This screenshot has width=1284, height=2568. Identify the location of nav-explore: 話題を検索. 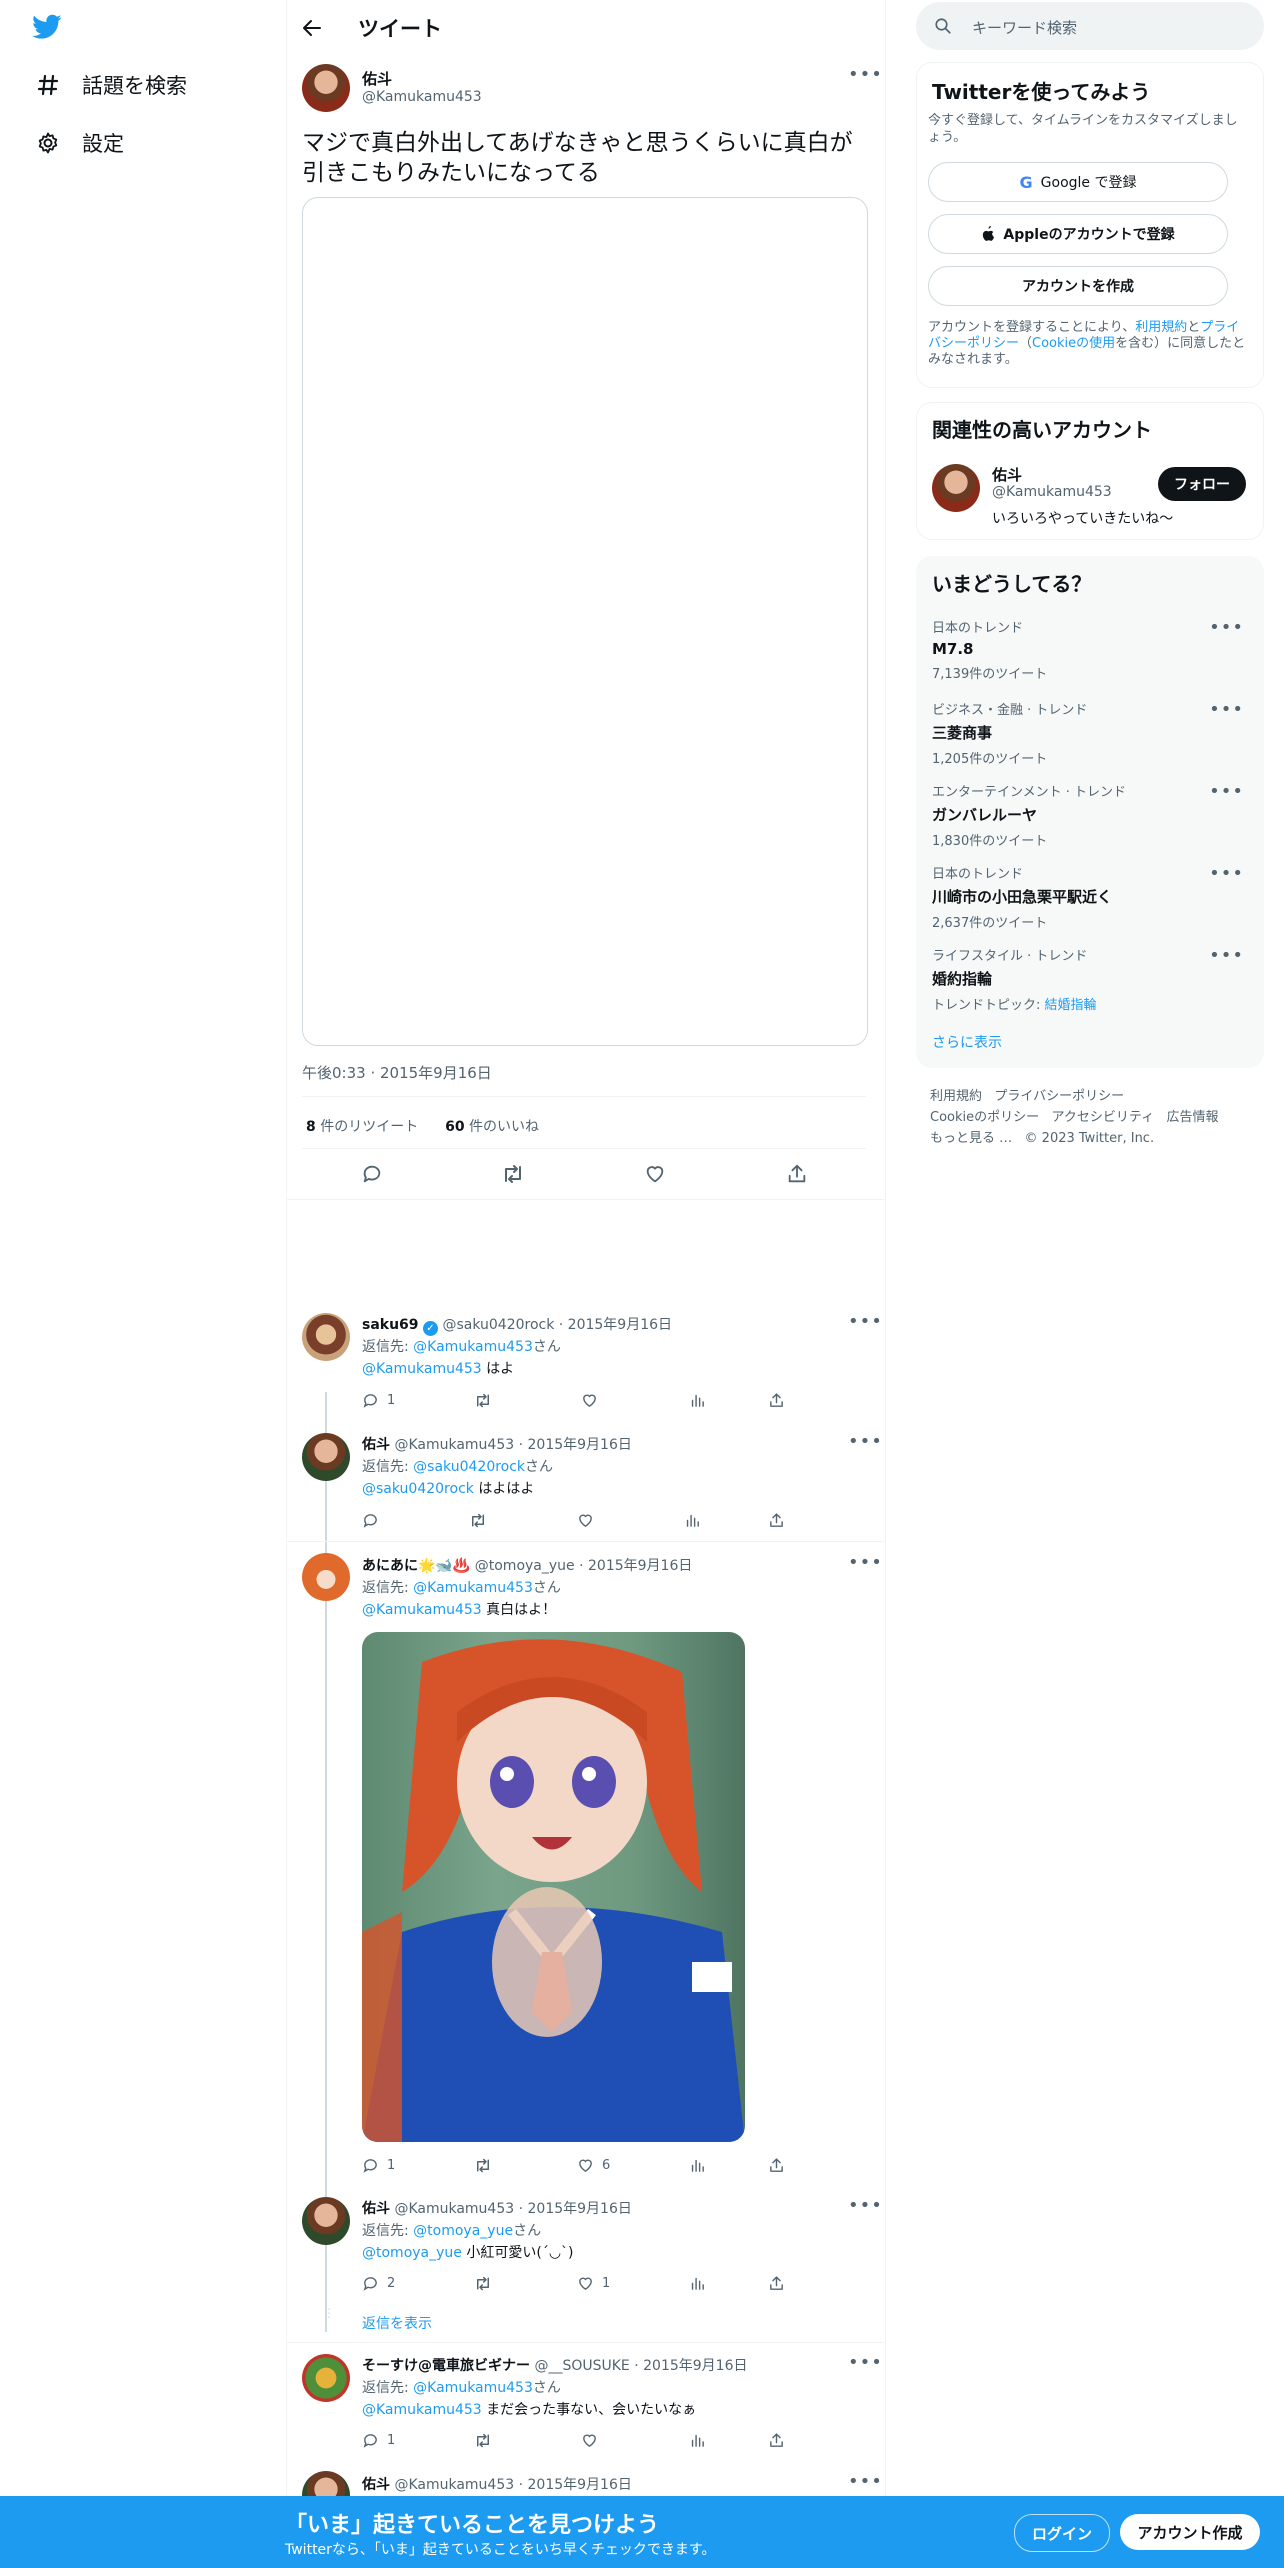
(111, 85).